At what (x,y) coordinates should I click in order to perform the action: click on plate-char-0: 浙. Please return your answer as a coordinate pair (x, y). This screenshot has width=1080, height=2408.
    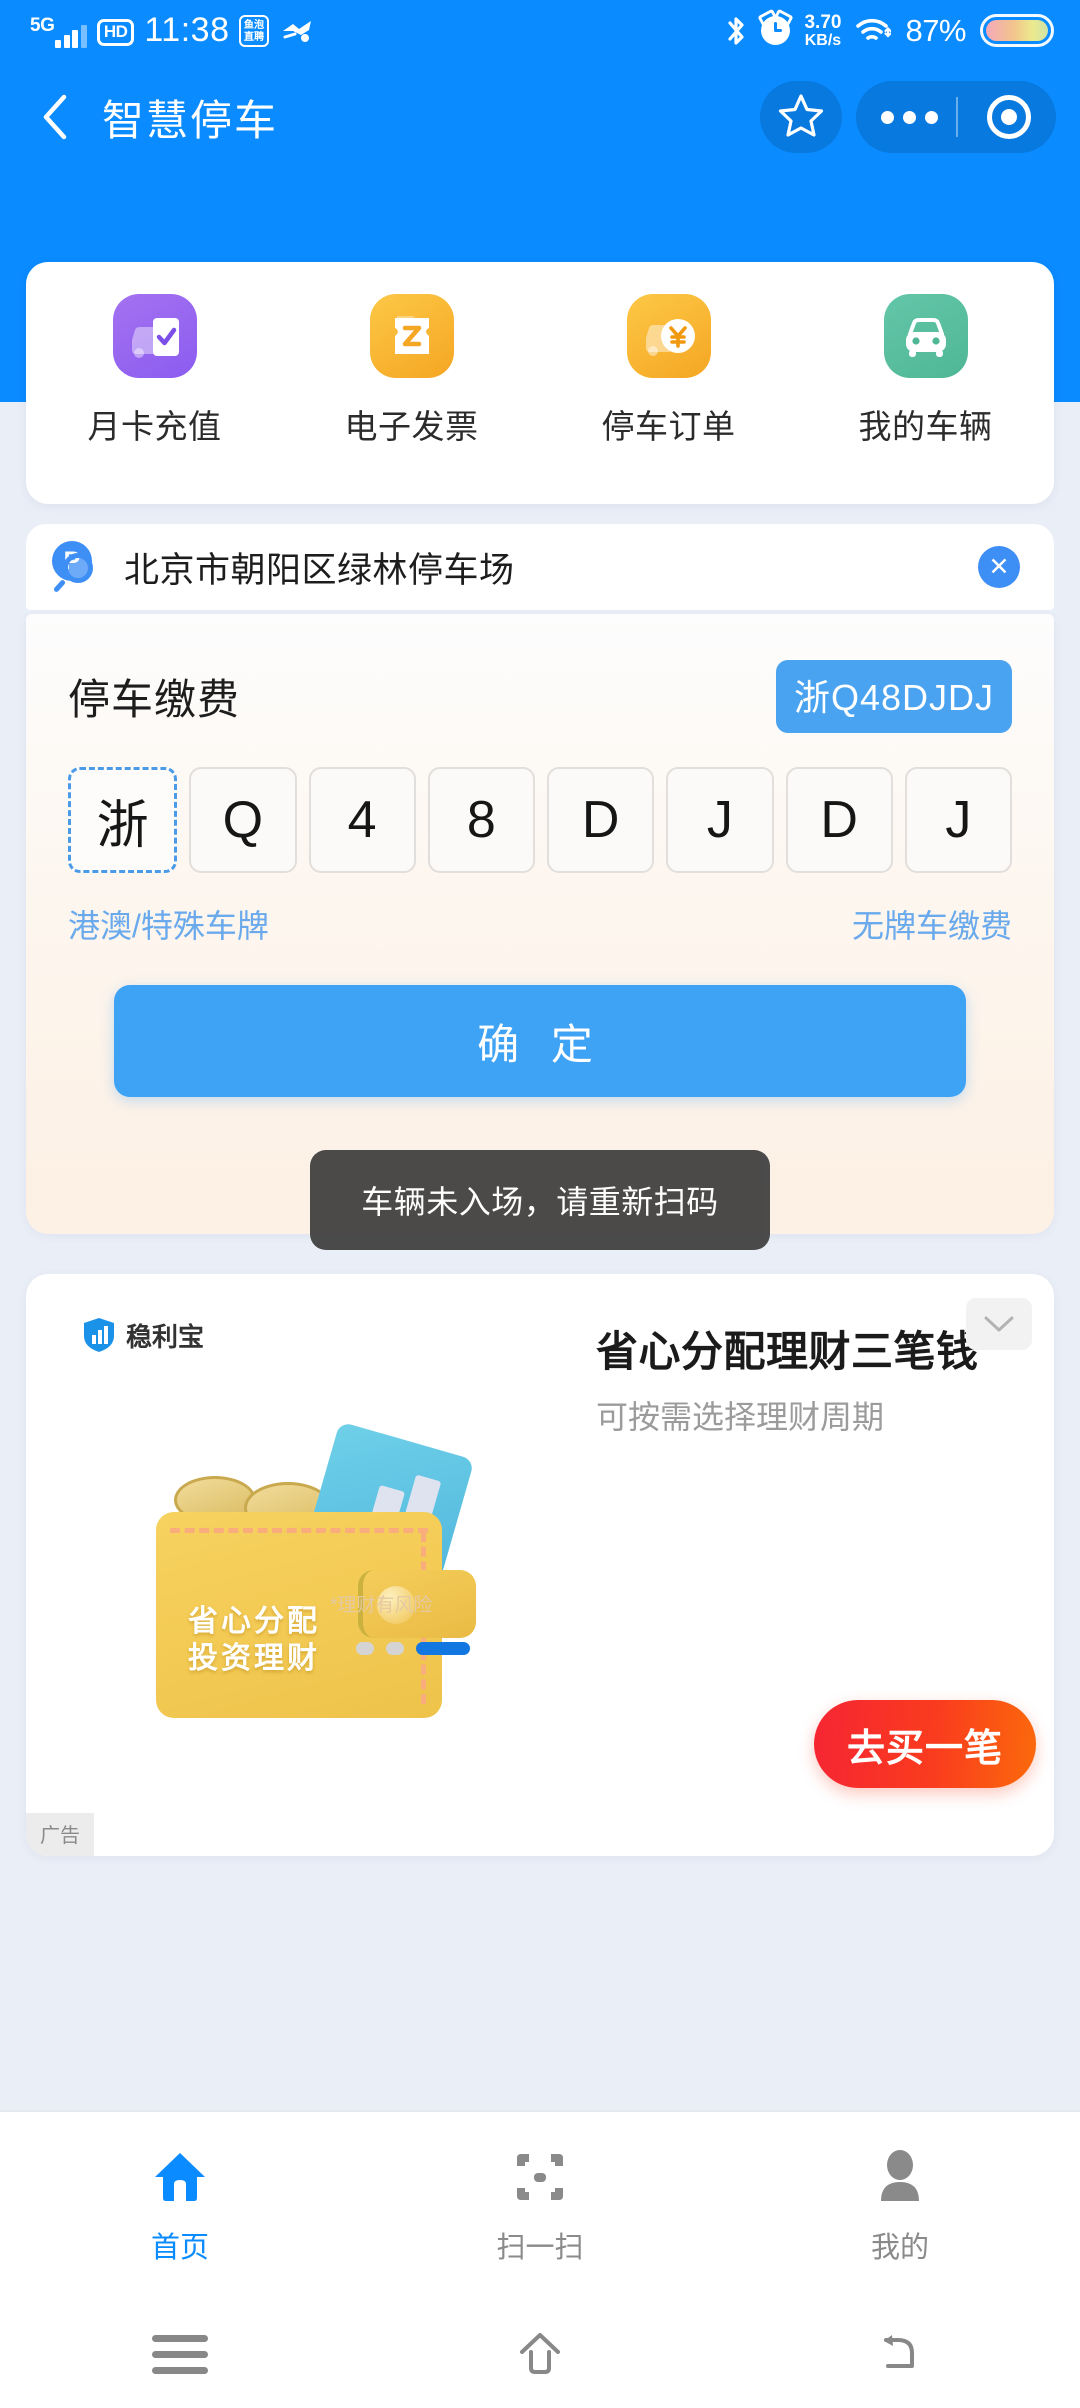
    Looking at the image, I should click on (123, 820).